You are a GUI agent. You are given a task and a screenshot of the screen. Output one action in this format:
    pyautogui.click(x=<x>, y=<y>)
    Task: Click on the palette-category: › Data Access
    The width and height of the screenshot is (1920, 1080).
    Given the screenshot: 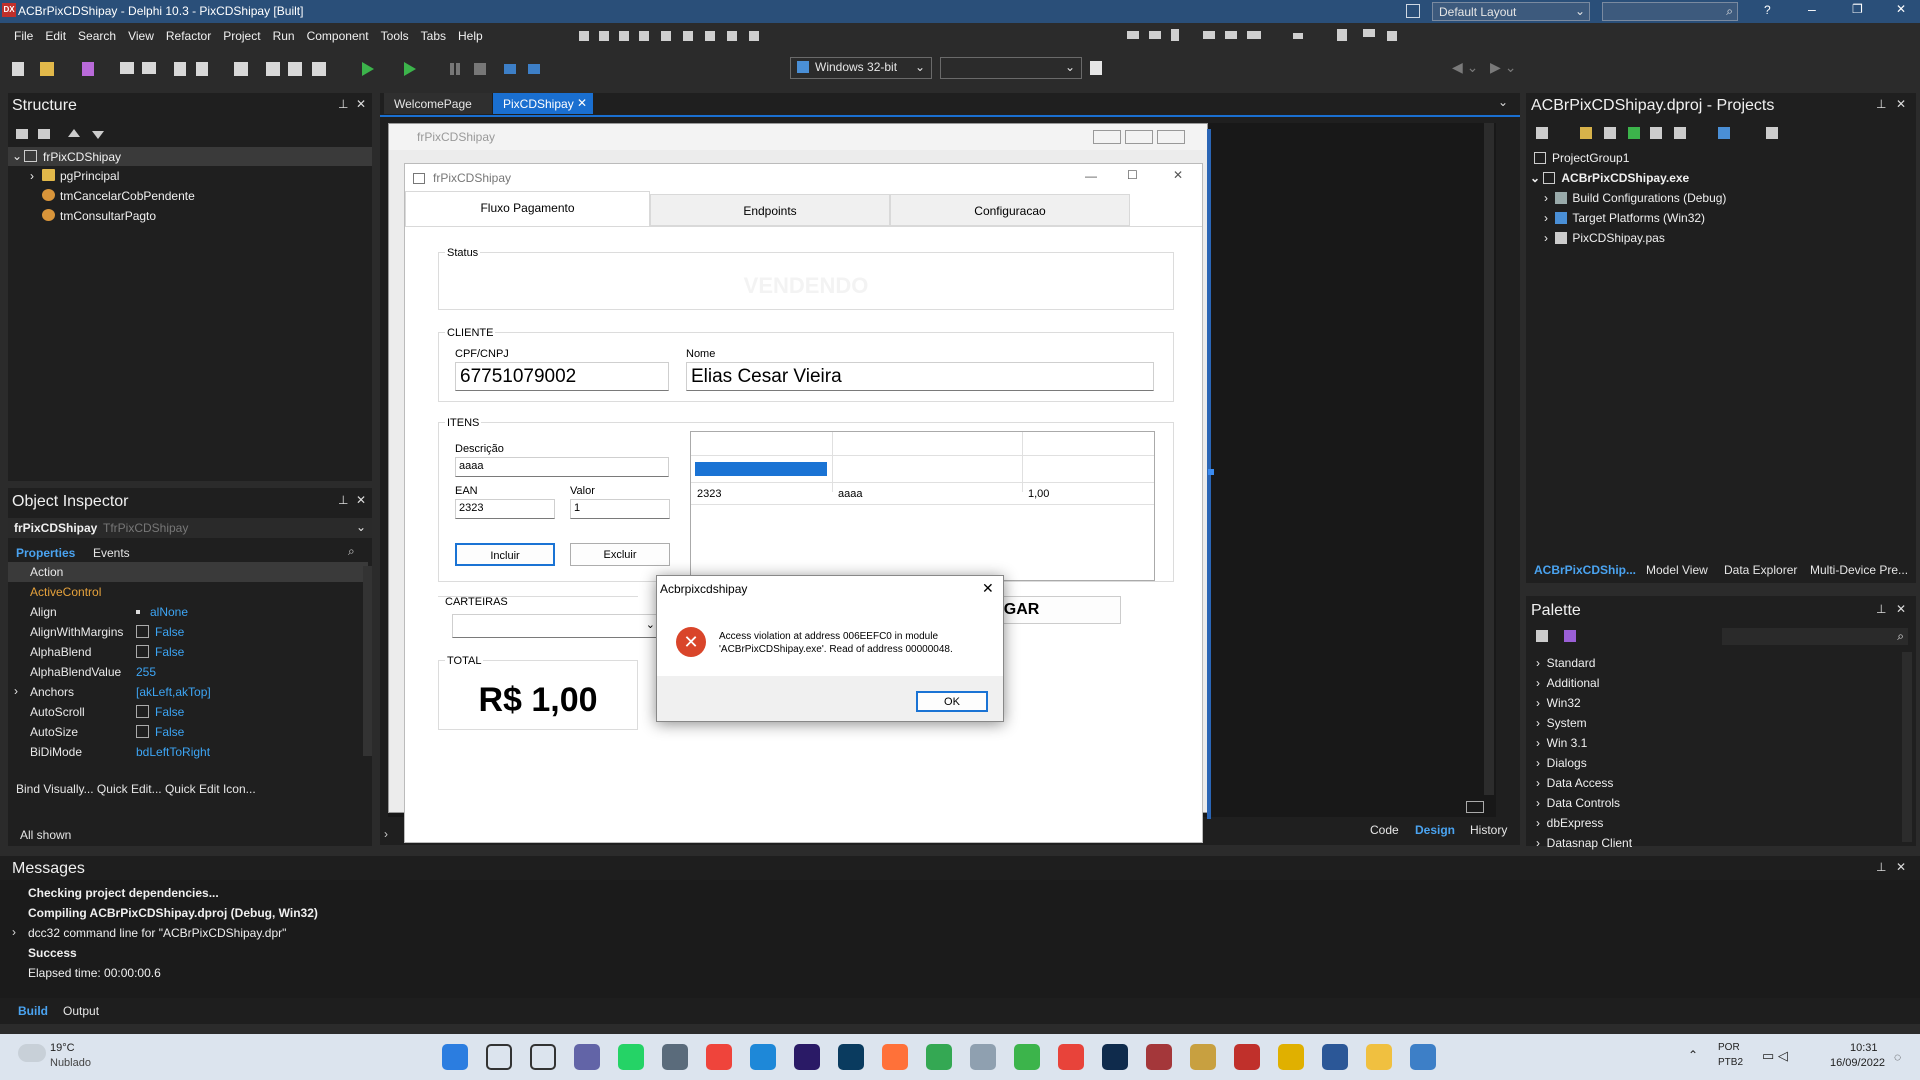 What is the action you would take?
    pyautogui.click(x=1574, y=783)
    